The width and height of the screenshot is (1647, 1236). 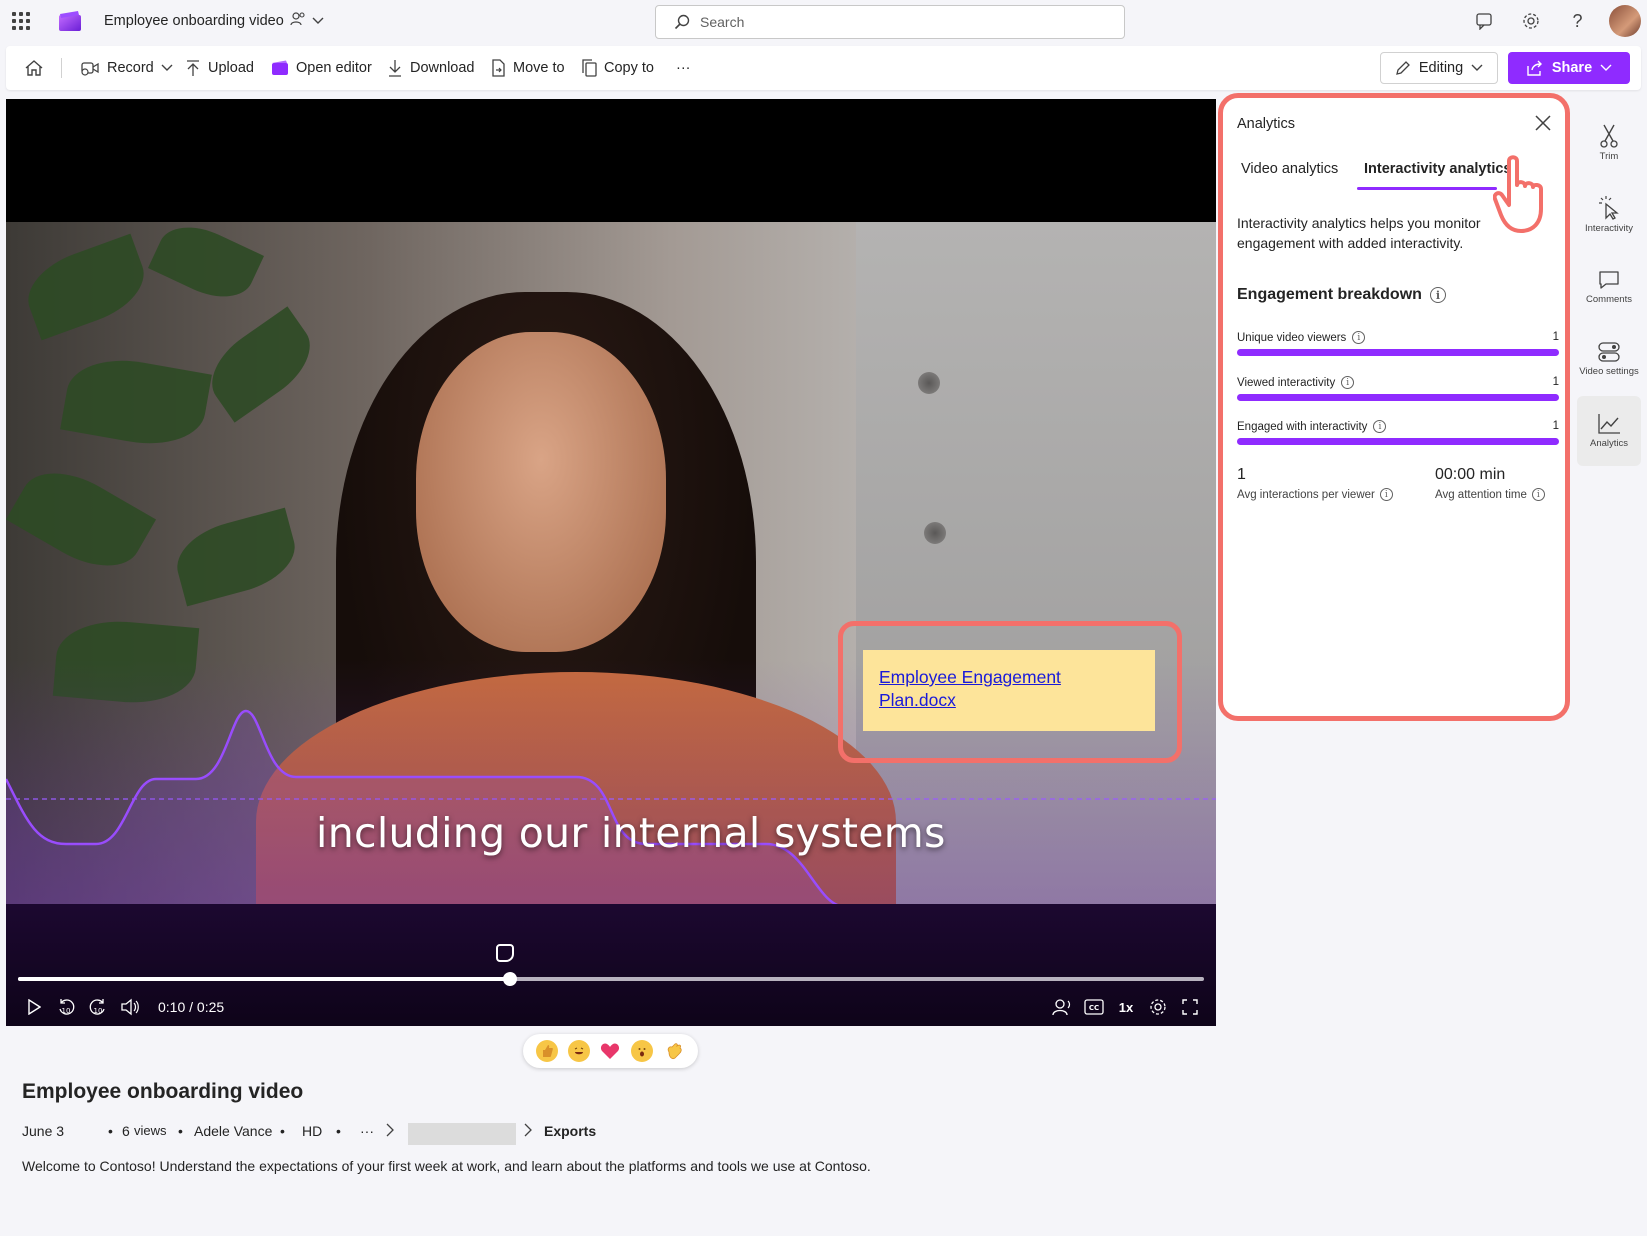 I want to click on timeline-scrubber, so click(x=611, y=979).